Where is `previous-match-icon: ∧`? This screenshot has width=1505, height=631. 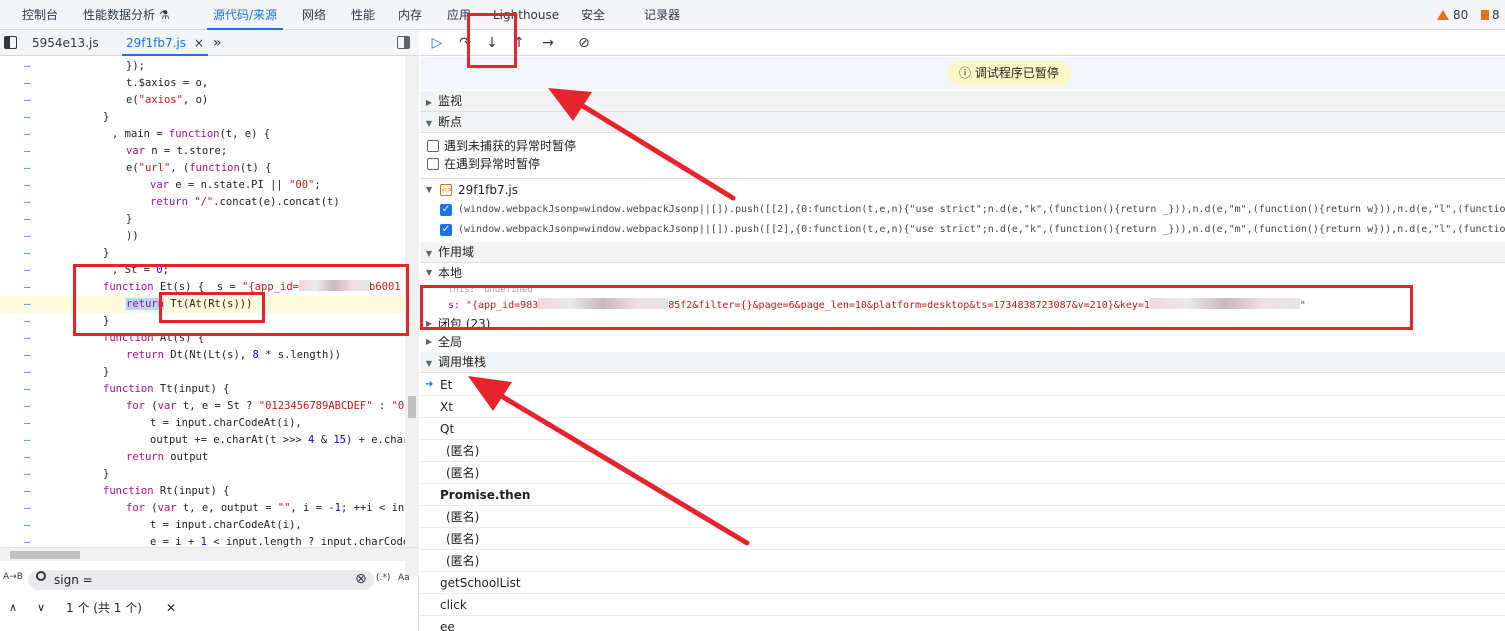 previous-match-icon: ∧ is located at coordinates (13, 608).